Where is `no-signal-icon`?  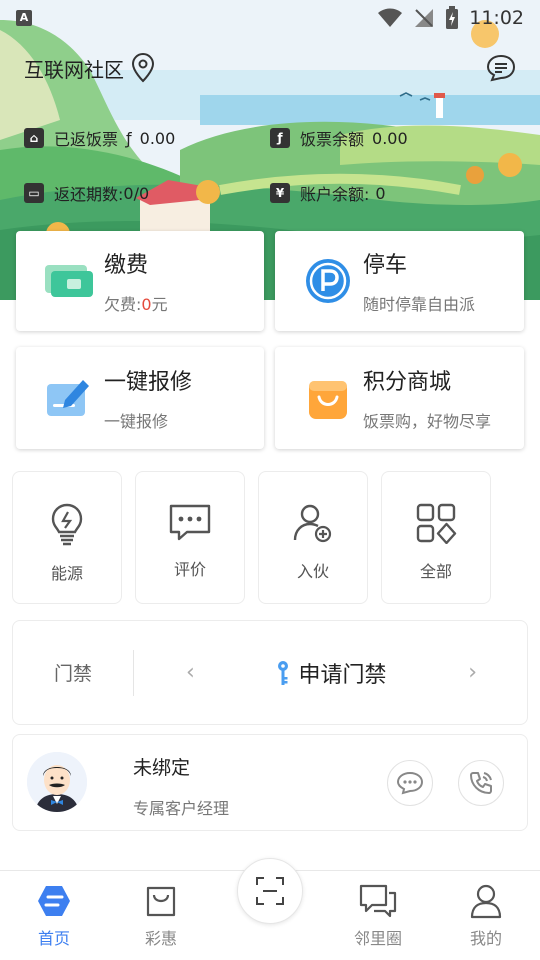 no-signal-icon is located at coordinates (424, 18).